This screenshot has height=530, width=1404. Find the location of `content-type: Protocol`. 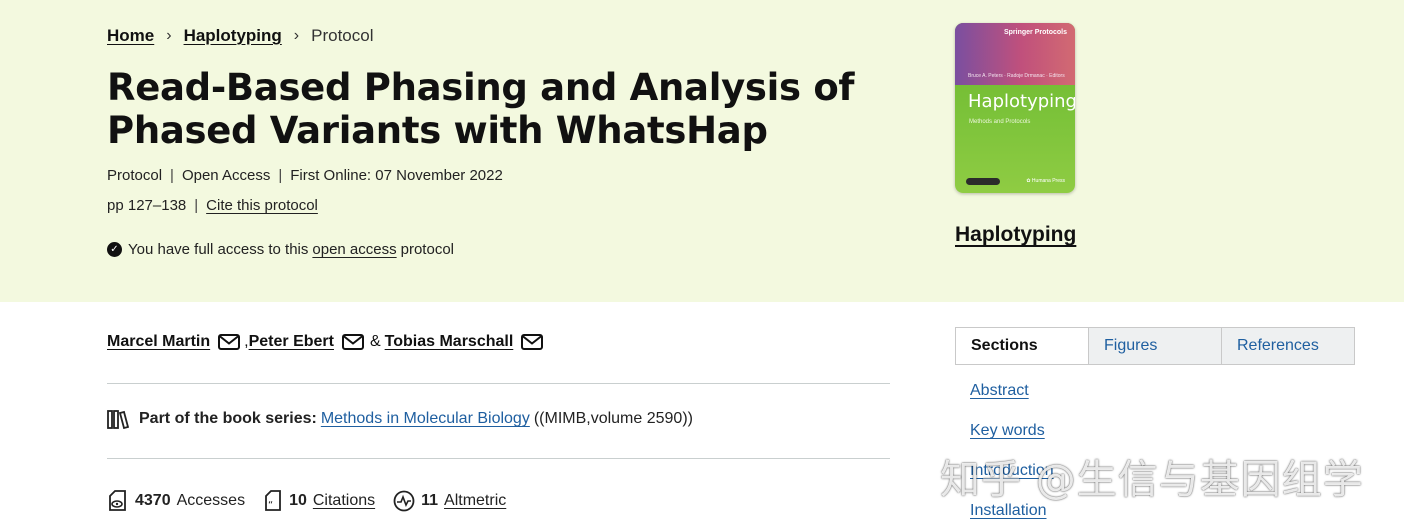

content-type: Protocol is located at coordinates (135, 175).